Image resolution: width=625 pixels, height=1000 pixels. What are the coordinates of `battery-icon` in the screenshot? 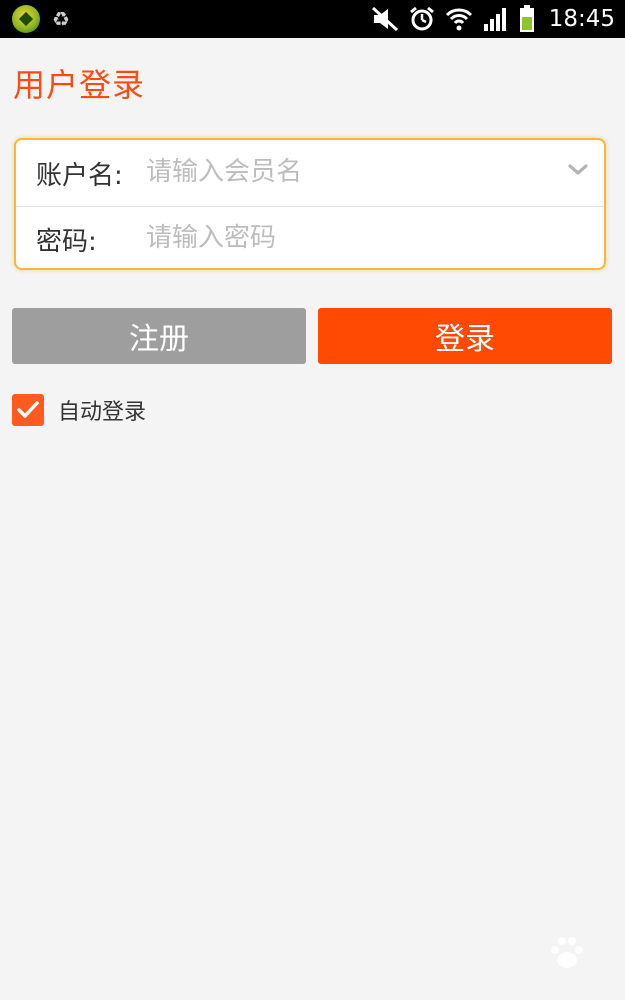 It's located at (526, 18).